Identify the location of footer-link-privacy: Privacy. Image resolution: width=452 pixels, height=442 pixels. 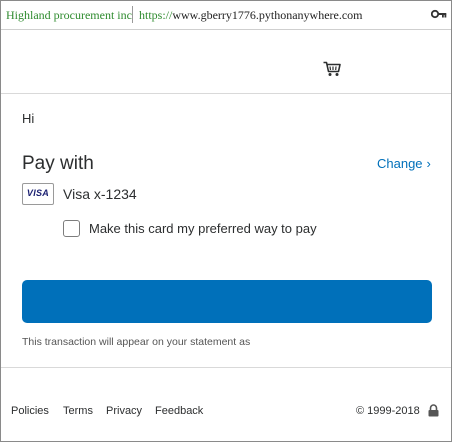
(124, 411).